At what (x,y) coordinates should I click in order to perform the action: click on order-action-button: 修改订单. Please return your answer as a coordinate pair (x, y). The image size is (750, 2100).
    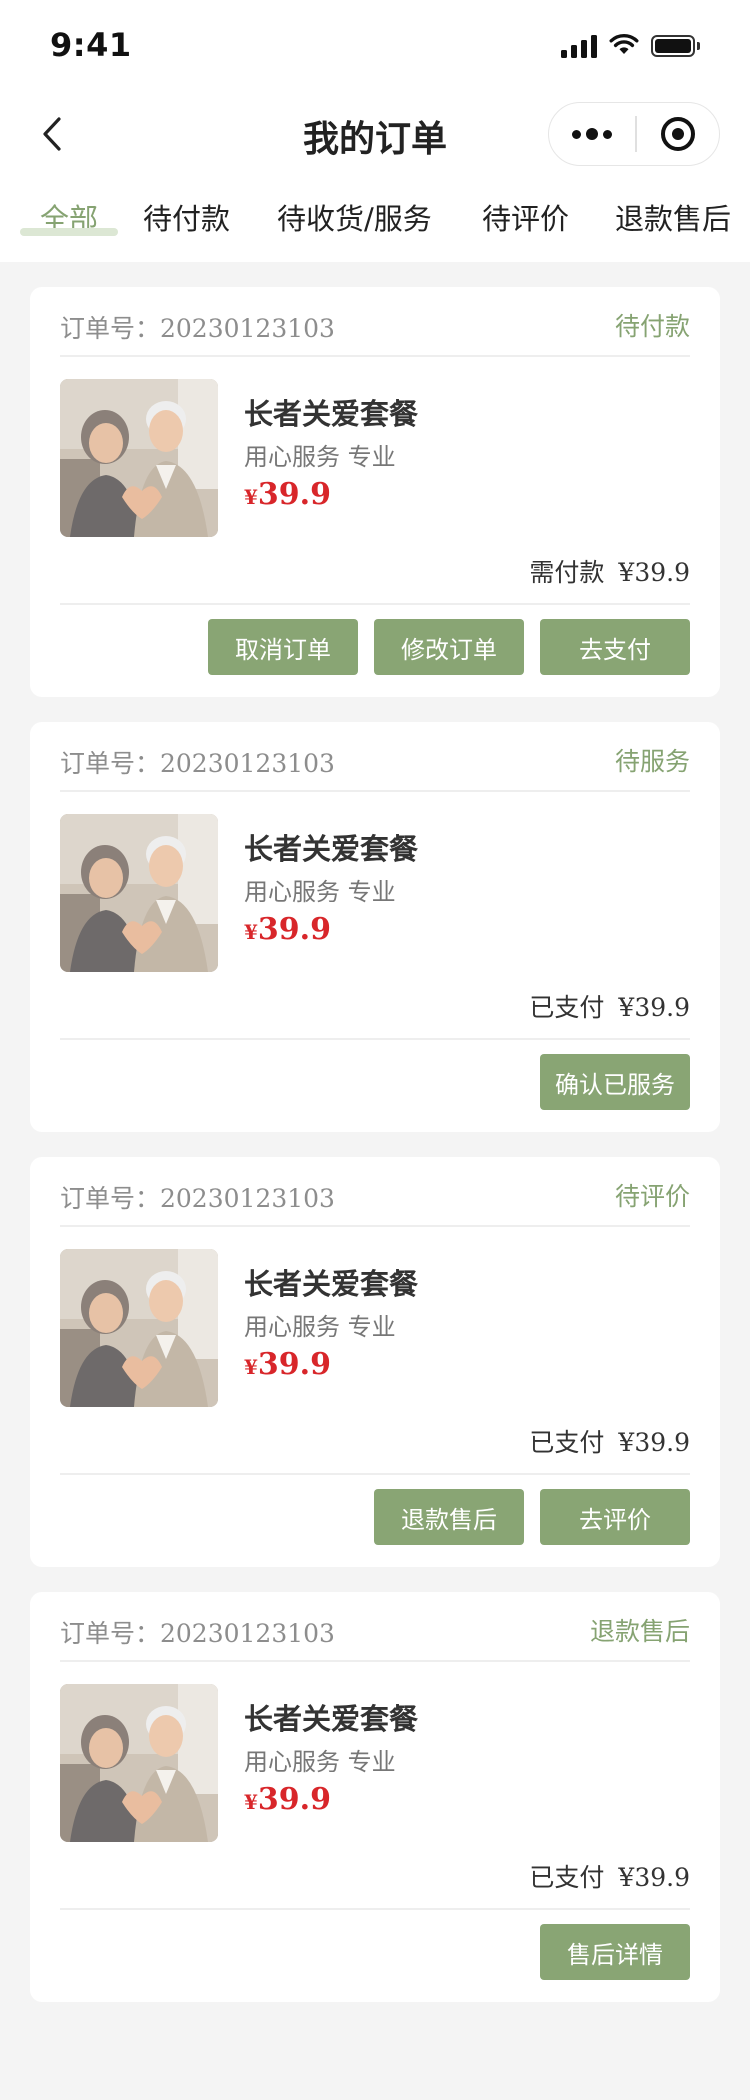
    Looking at the image, I should click on (449, 647).